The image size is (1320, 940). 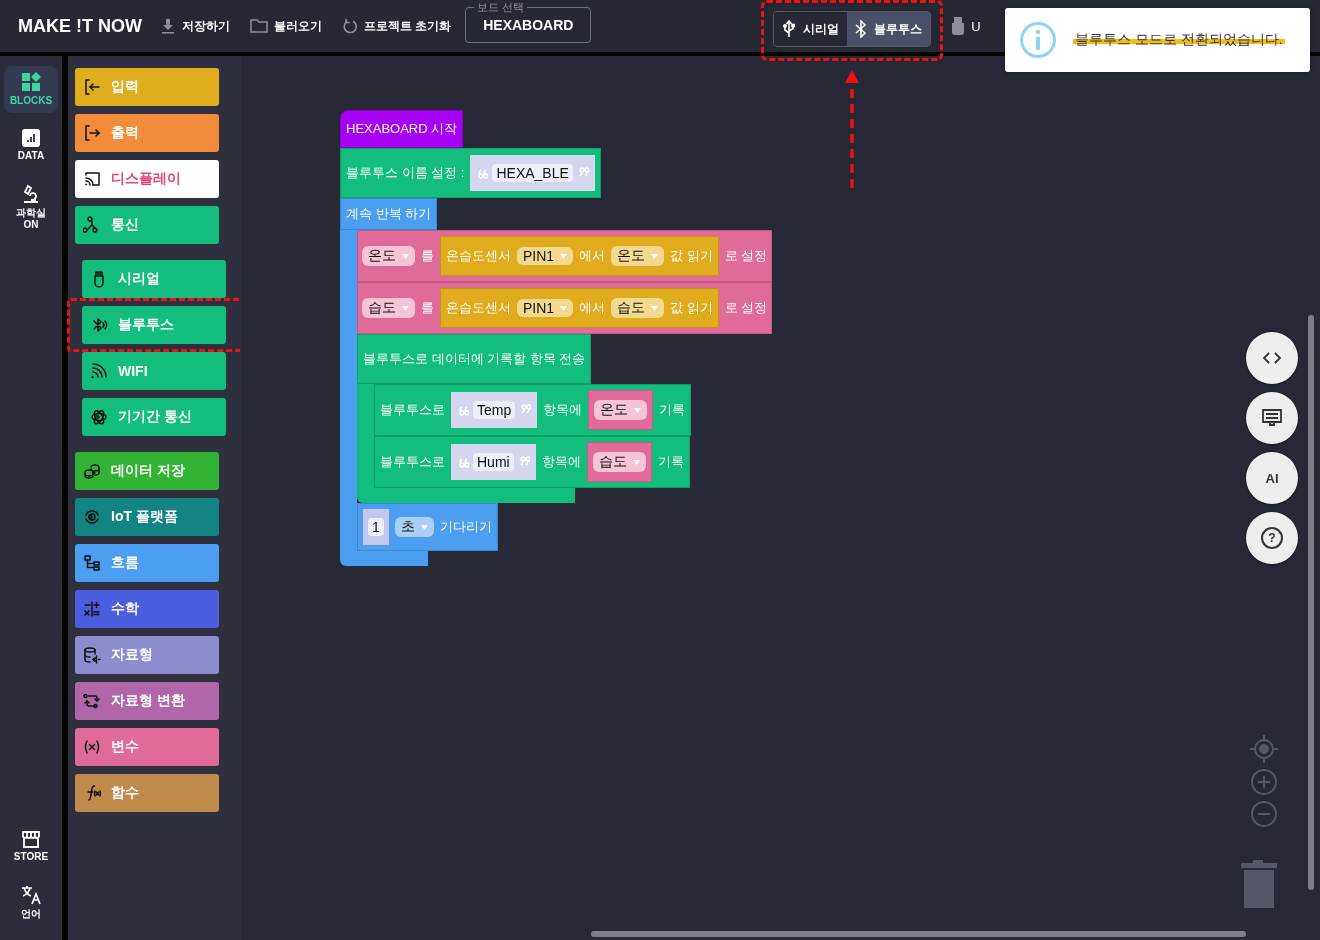 I want to click on code-block: HEXABOARD 시작, so click(x=402, y=129).